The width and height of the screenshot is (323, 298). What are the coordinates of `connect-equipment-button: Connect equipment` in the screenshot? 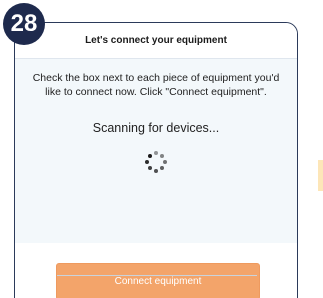 It's located at (158, 280).